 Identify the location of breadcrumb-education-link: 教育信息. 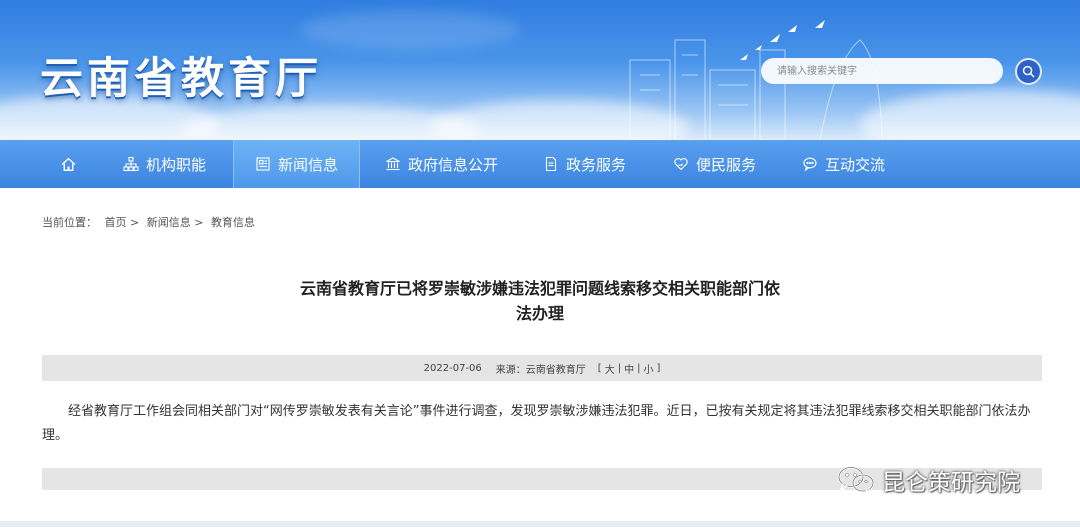
(233, 222).